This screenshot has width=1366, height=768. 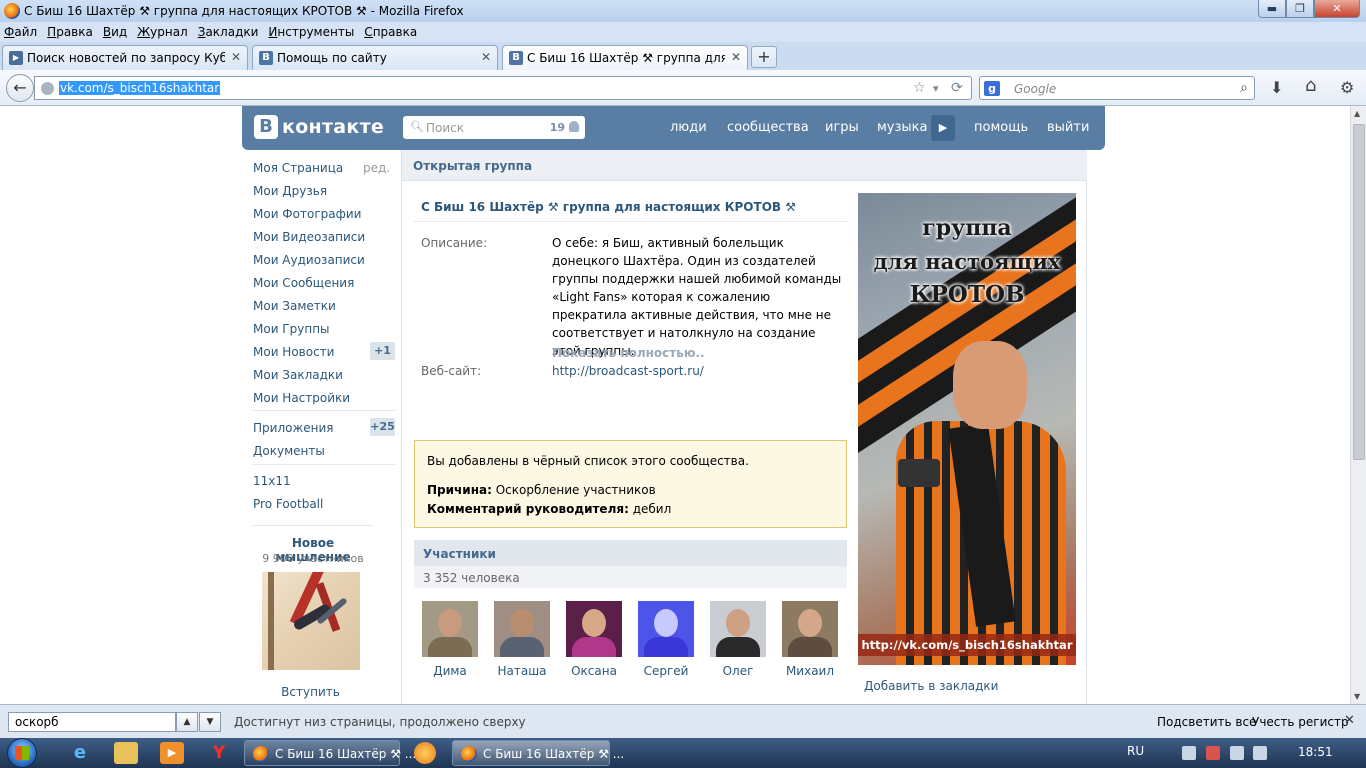 What do you see at coordinates (1357, 113) in the screenshot?
I see `scroll-up-icon: ▲` at bounding box center [1357, 113].